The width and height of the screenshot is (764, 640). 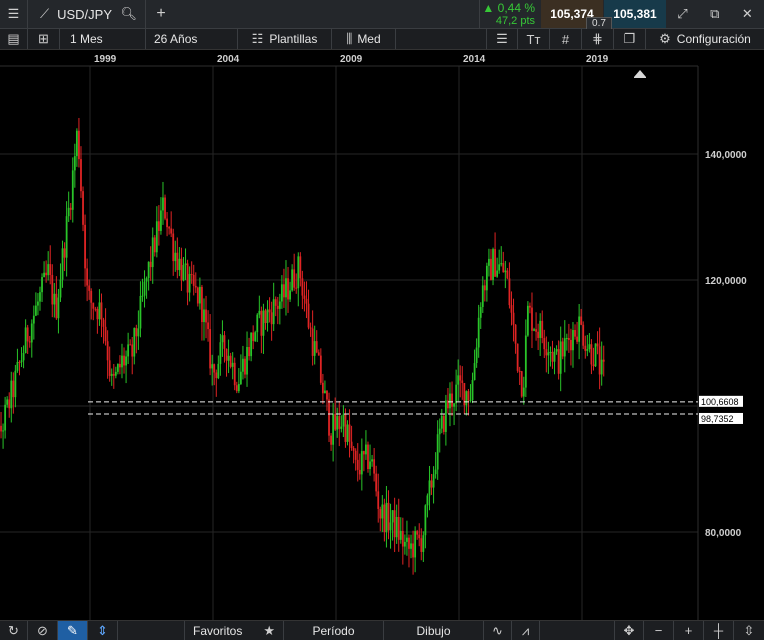 I want to click on fit-vertical-icon: ⇳, so click(x=749, y=630).